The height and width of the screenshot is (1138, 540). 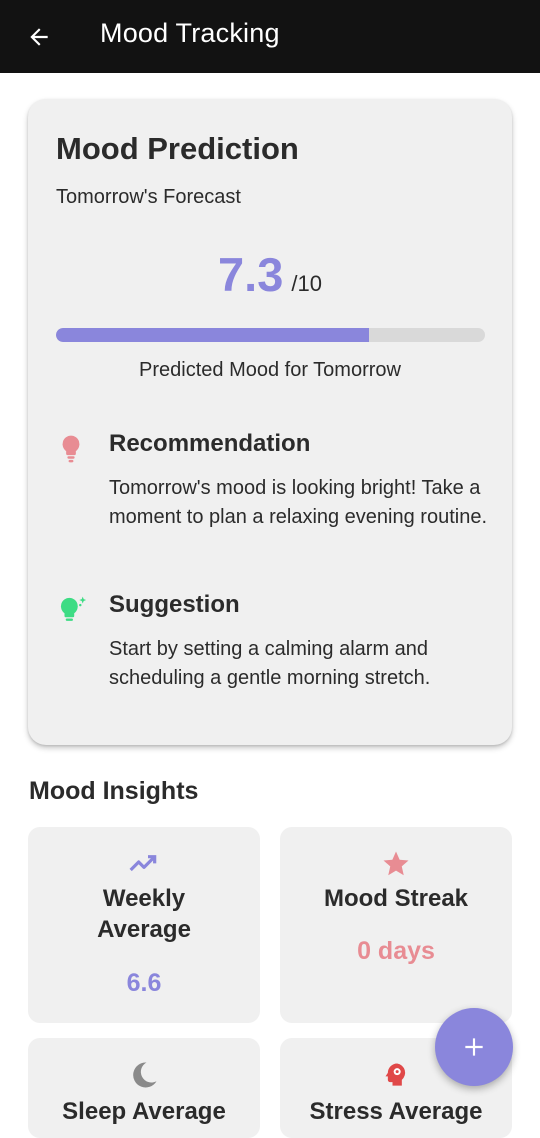 I want to click on plus-icon, so click(x=474, y=1047).